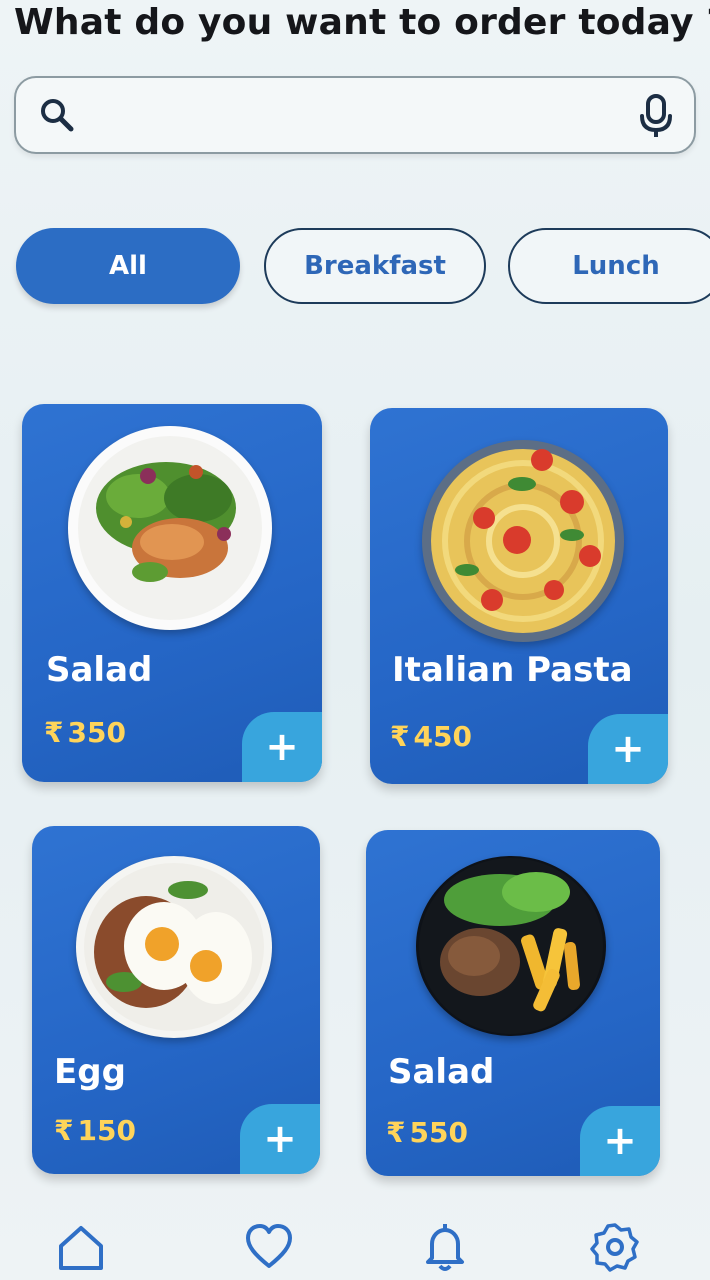 Image resolution: width=710 pixels, height=1280 pixels. What do you see at coordinates (96, 732) in the screenshot?
I see `food-price-value: 350` at bounding box center [96, 732].